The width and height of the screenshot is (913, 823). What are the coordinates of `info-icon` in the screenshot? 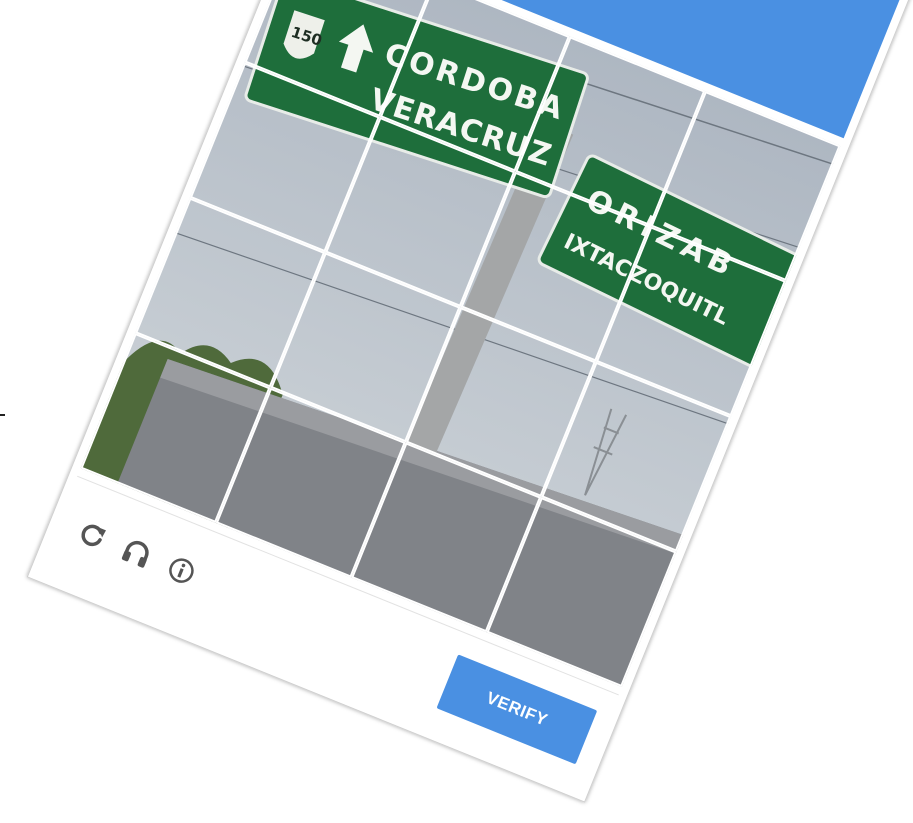 It's located at (181, 570).